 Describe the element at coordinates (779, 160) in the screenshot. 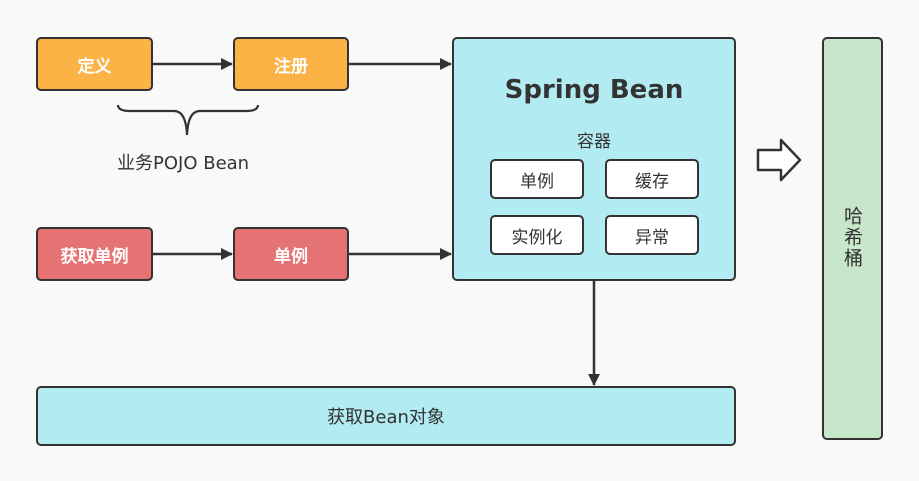

I see `hollow-arrow-icon` at that location.